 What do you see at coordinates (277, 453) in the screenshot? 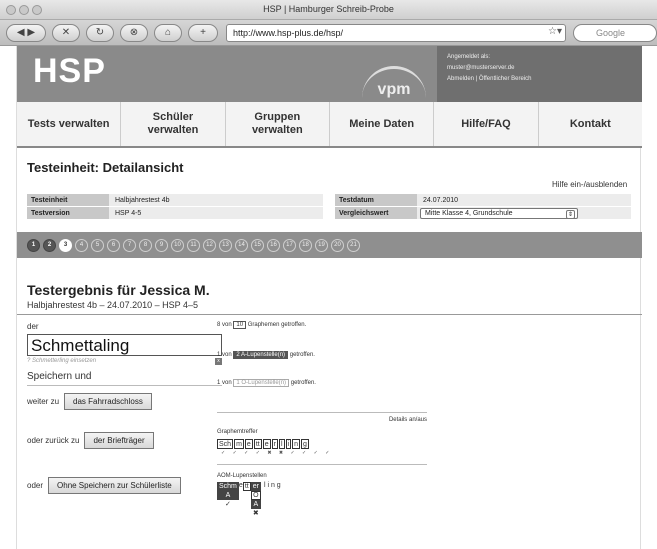
I see `grapheme-marks: ✓ ✓ ✓ ✓ ✖ ✖ ✓ ✓ ✓ ✓` at bounding box center [277, 453].